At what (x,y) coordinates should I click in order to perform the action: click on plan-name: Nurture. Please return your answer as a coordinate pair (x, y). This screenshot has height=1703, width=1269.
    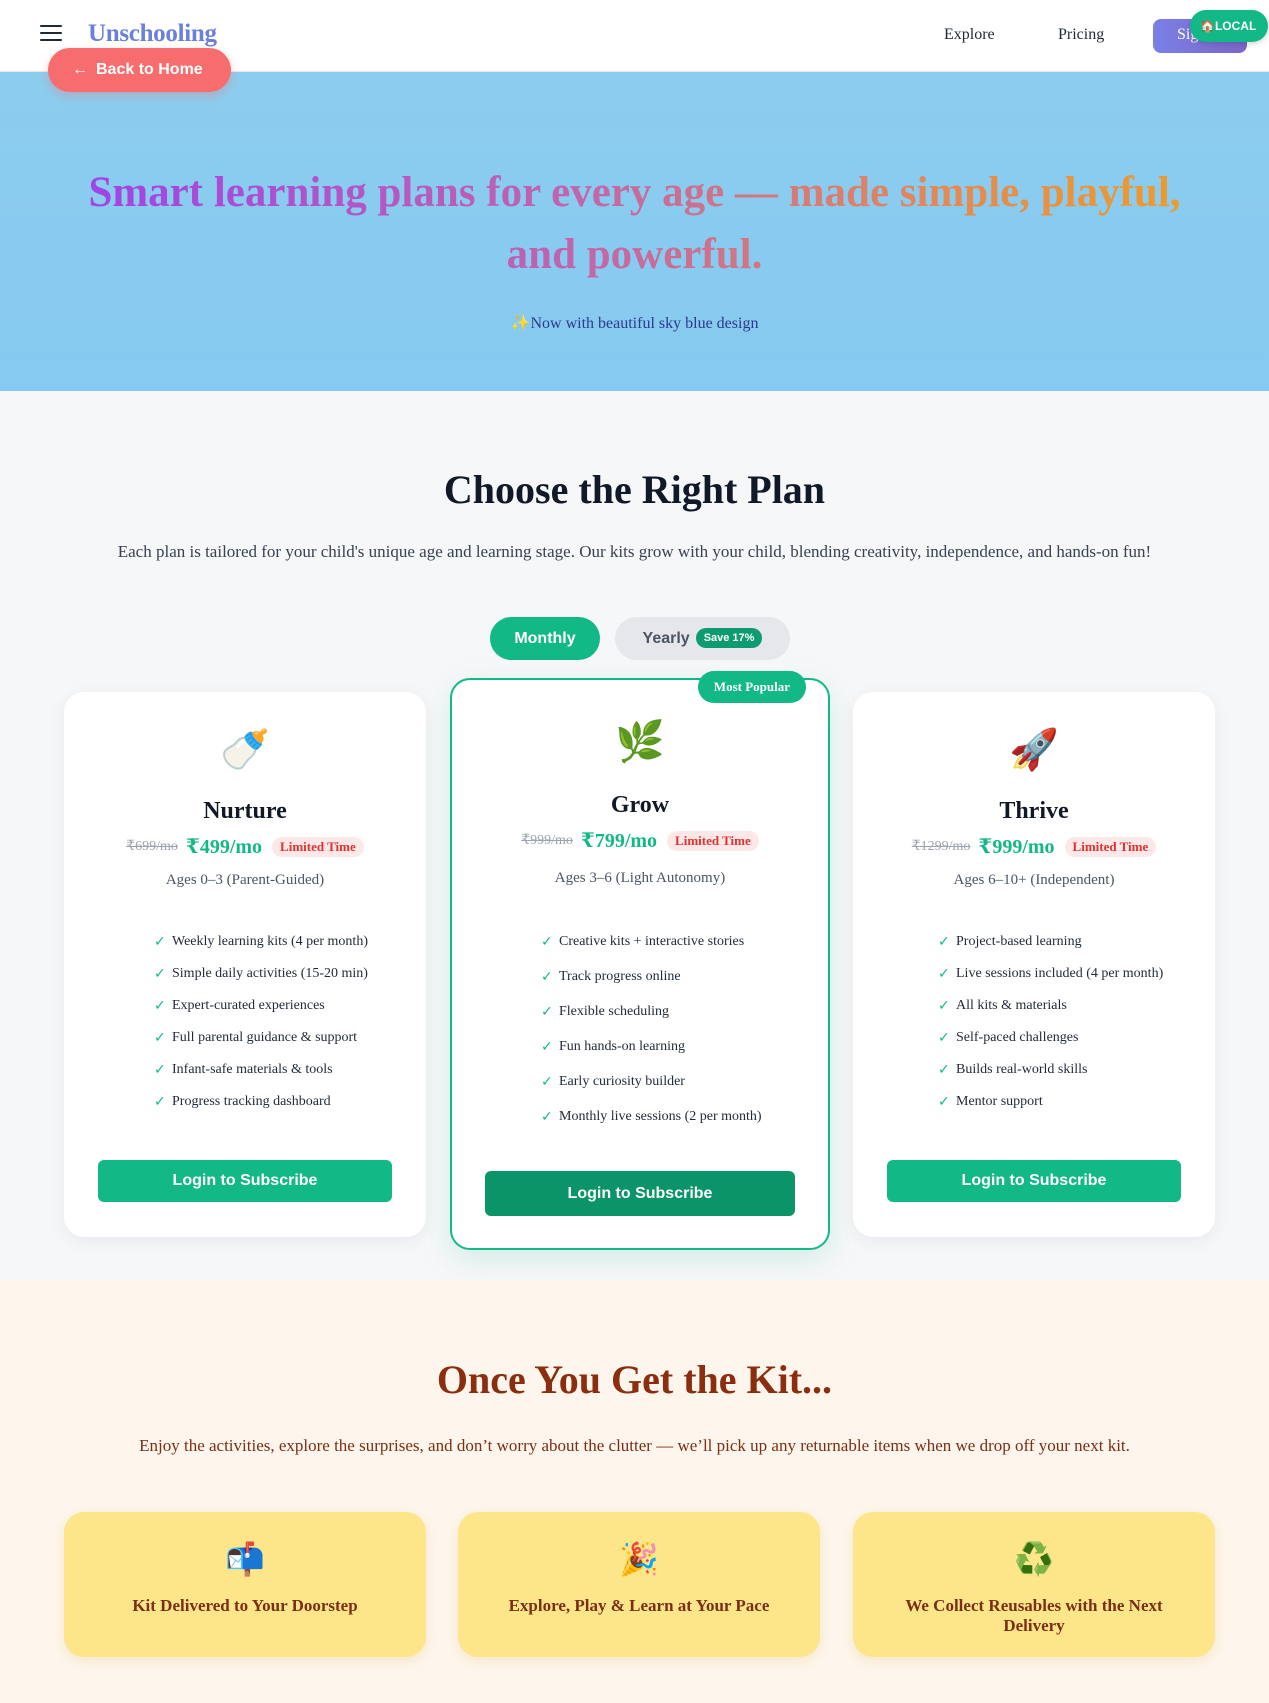
    Looking at the image, I should click on (245, 811).